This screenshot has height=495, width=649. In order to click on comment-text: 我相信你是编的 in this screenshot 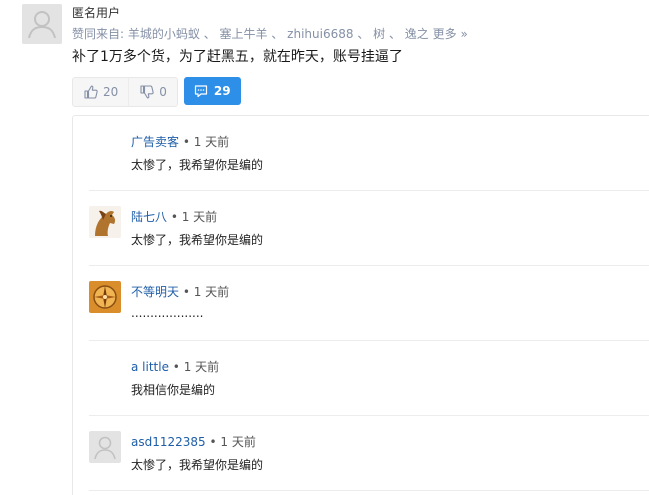, I will do `click(173, 390)`.